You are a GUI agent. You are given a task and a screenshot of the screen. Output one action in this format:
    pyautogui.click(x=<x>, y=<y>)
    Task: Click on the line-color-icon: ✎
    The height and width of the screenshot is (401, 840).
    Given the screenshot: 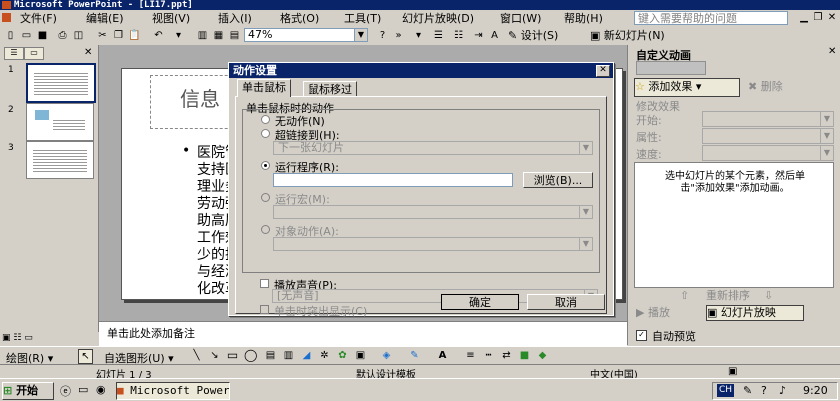 What is the action you would take?
    pyautogui.click(x=414, y=355)
    